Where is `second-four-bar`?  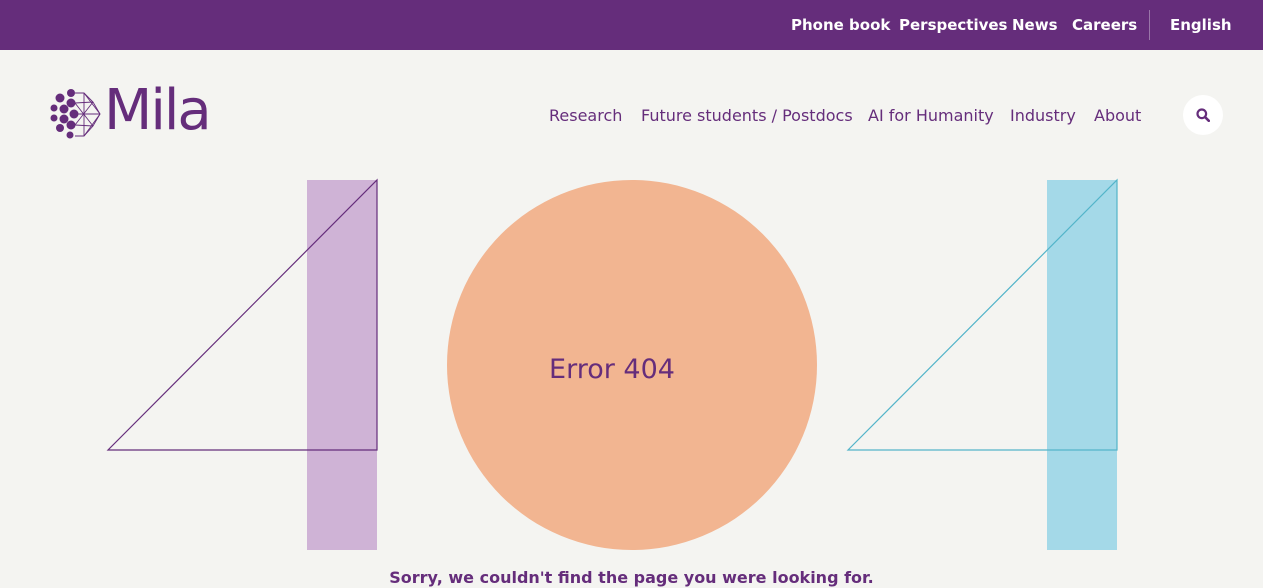
second-four-bar is located at coordinates (1082, 365).